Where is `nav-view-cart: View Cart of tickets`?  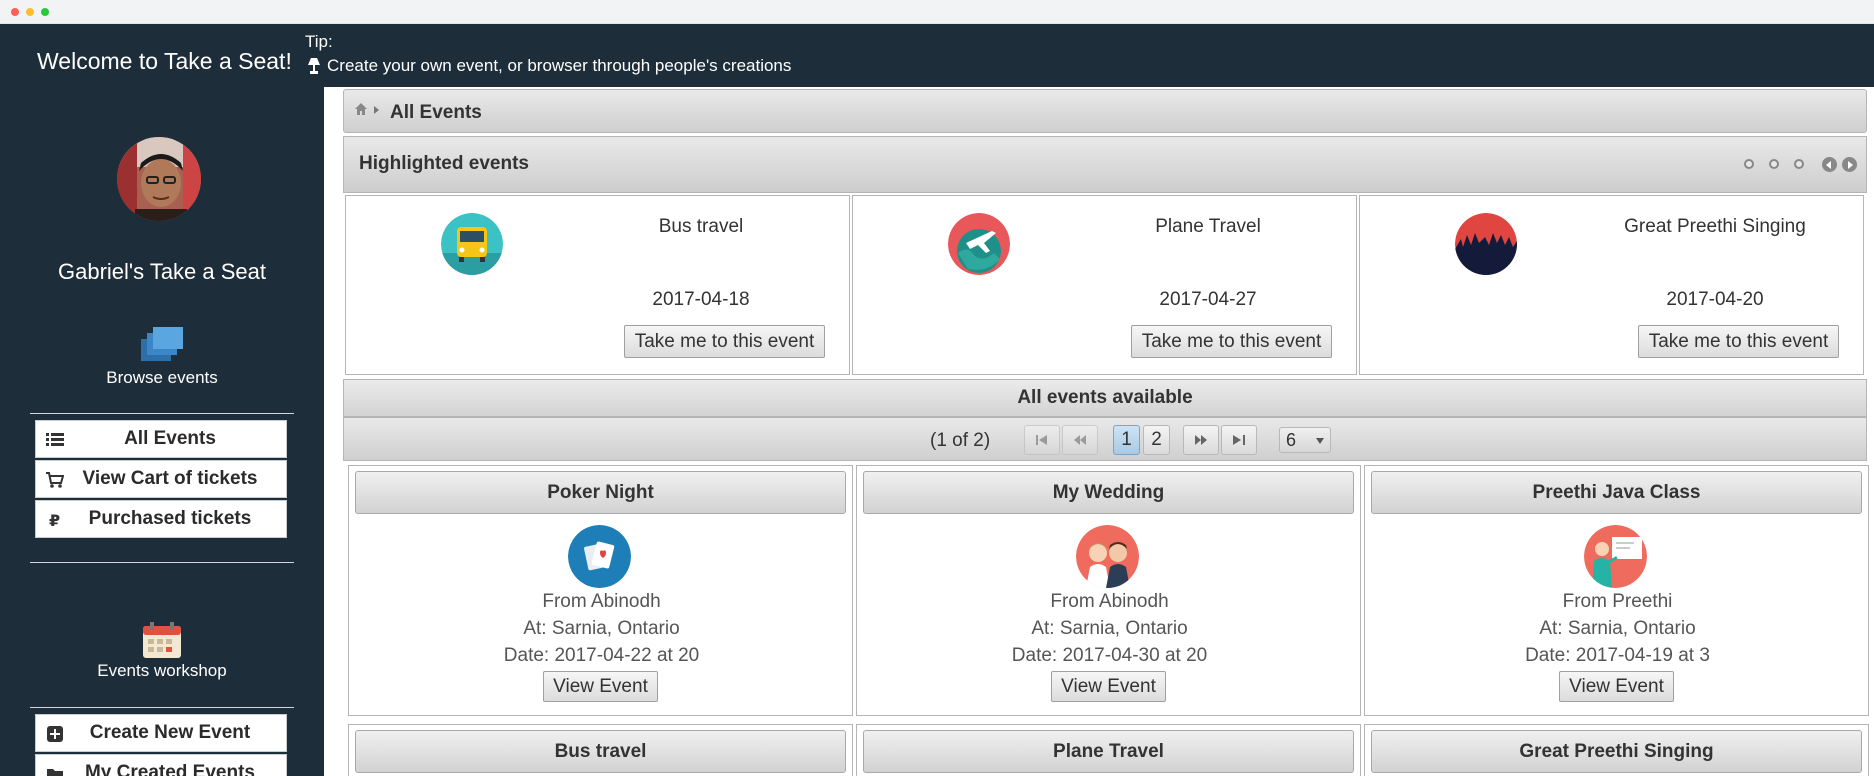 nav-view-cart: View Cart of tickets is located at coordinates (161, 479).